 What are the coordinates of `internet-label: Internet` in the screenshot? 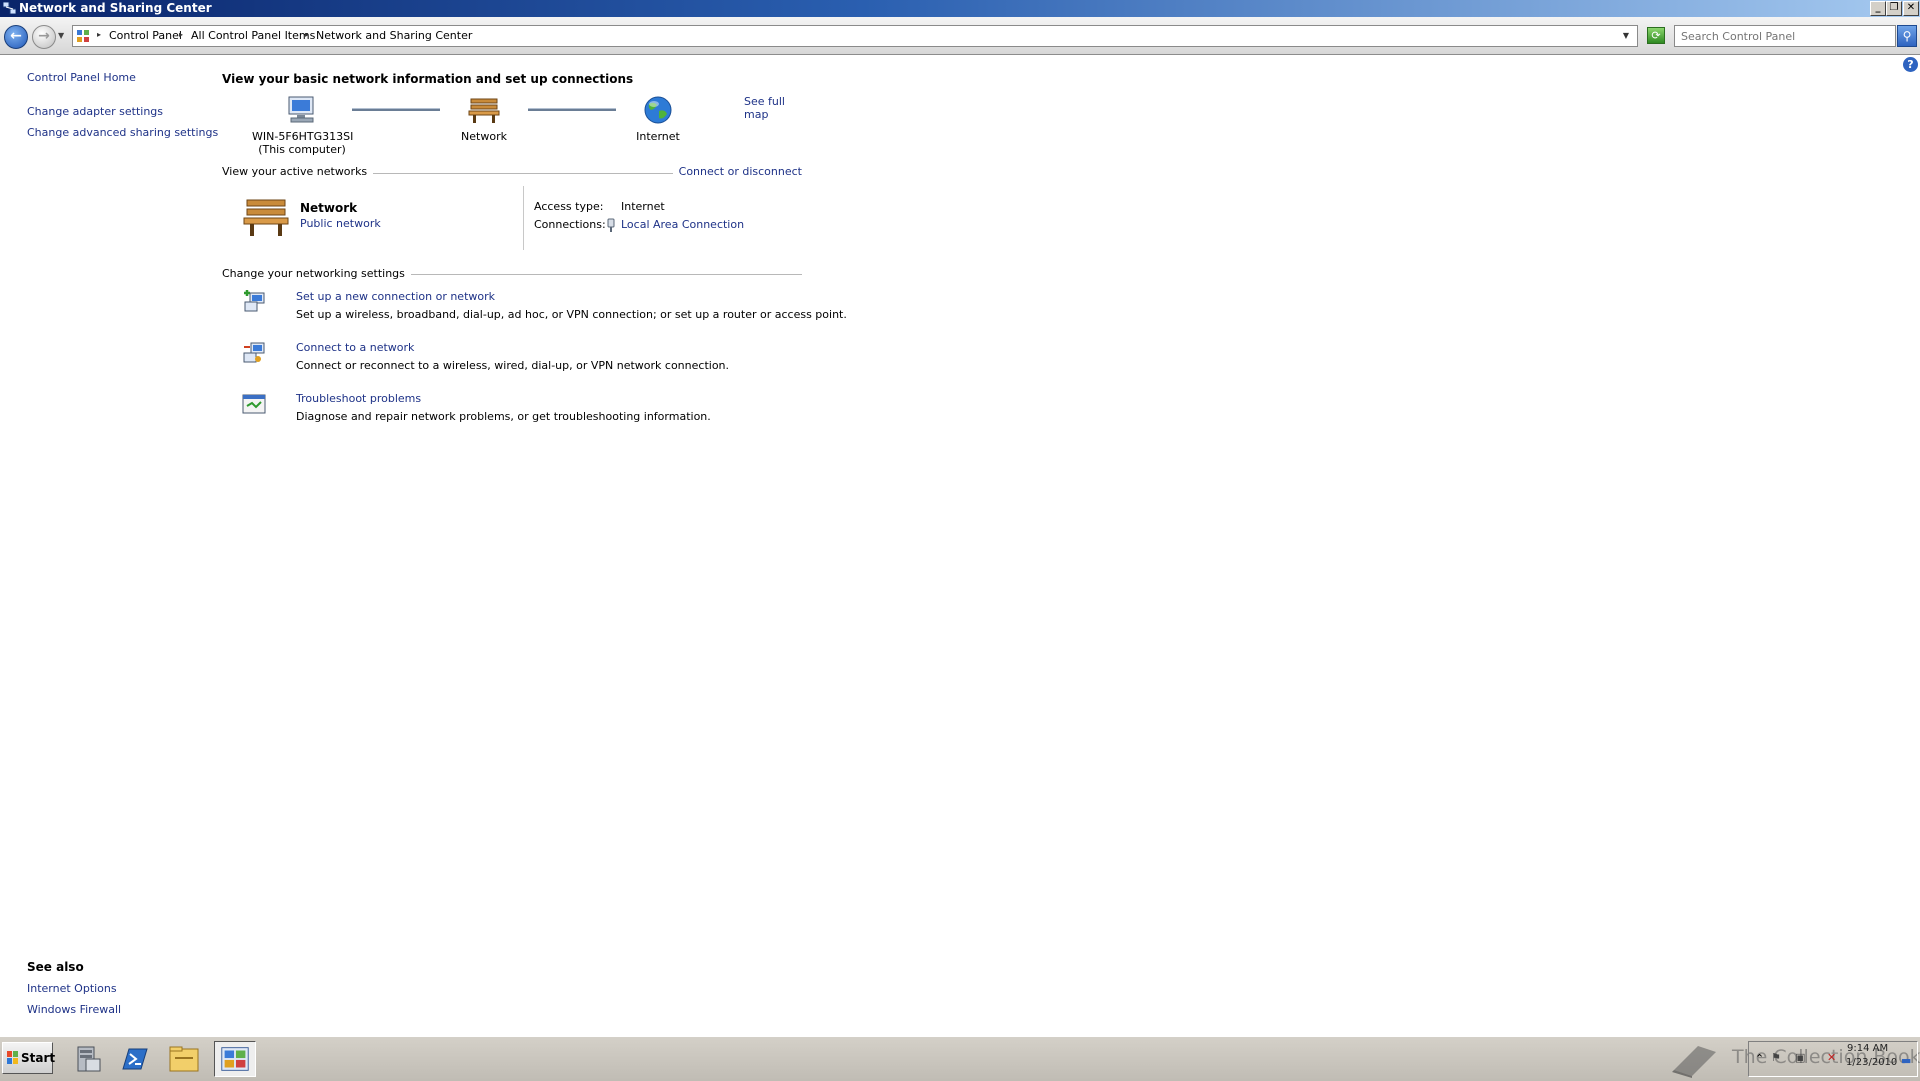 It's located at (658, 136).